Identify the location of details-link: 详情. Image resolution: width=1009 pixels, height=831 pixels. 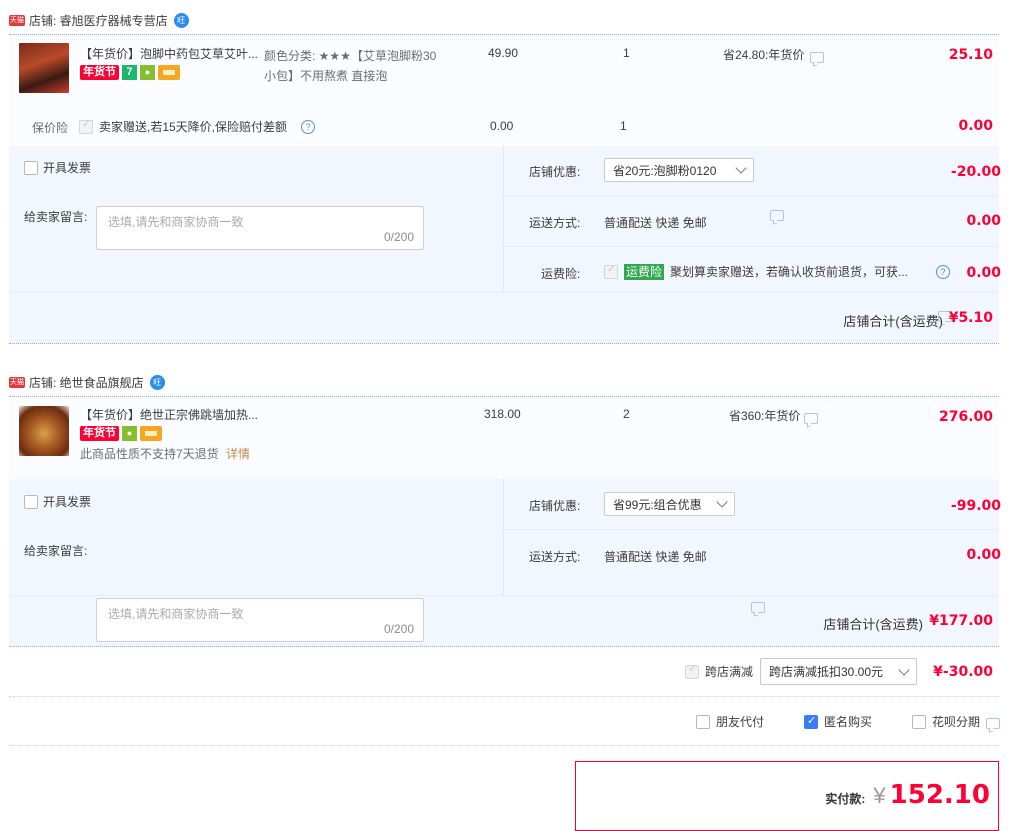
(238, 454).